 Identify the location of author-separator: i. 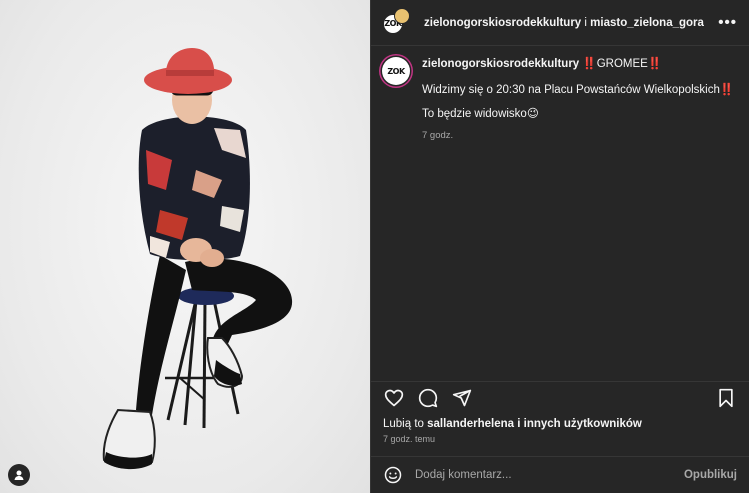
(586, 22).